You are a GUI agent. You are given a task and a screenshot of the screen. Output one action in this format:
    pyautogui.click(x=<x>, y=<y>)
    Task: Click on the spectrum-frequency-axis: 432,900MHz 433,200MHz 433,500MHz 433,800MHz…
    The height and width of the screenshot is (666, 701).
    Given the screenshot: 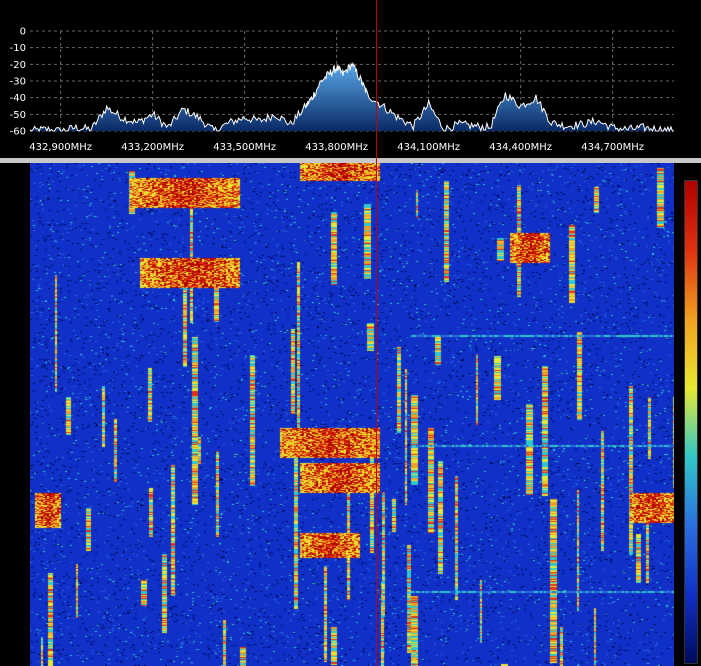 What is the action you would take?
    pyautogui.click(x=336, y=147)
    